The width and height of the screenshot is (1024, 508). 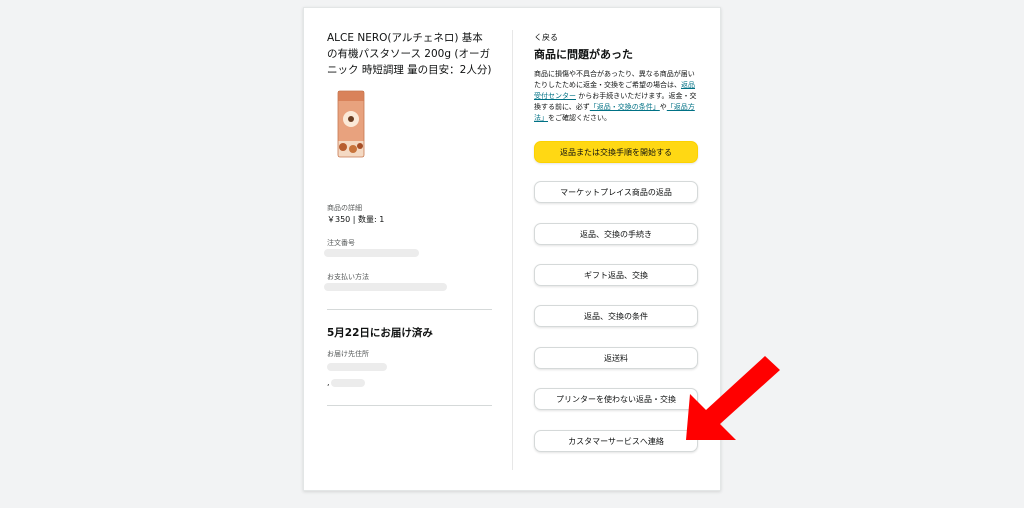 I want to click on delivery-address-label: お届け先住所, so click(x=348, y=354).